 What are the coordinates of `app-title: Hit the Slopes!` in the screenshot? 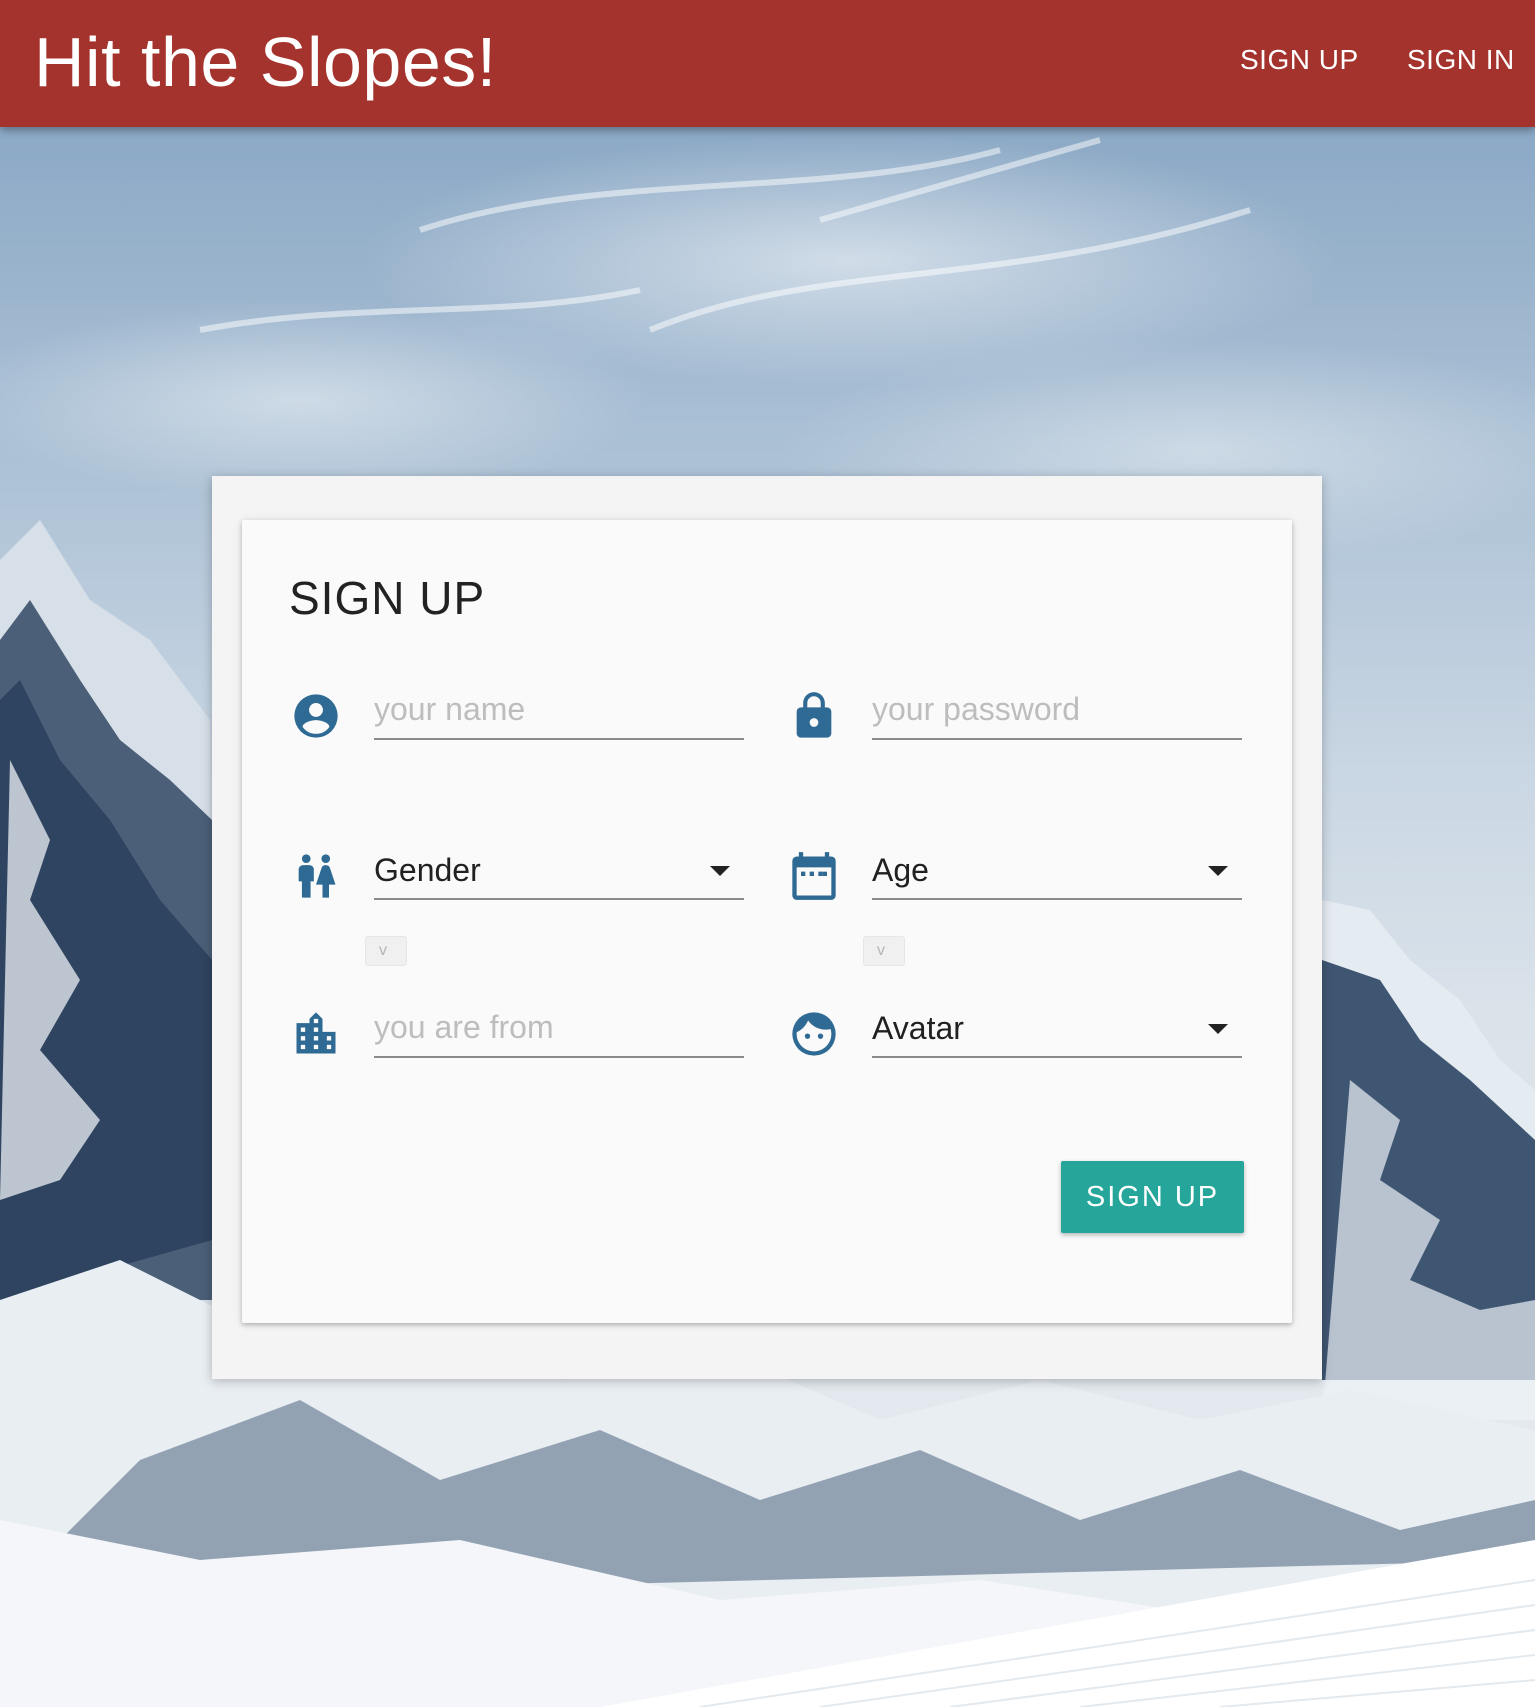 It's located at (265, 62).